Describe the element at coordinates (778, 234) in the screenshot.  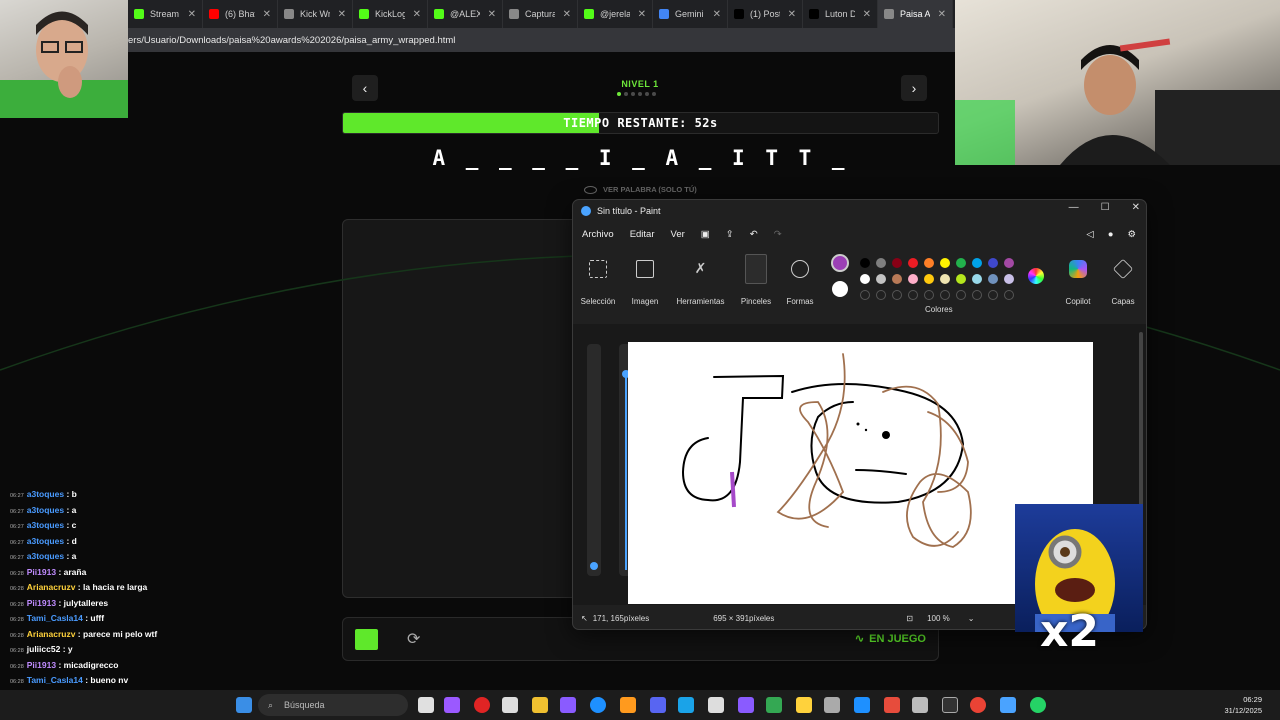
I see `redo-icon: ↷` at that location.